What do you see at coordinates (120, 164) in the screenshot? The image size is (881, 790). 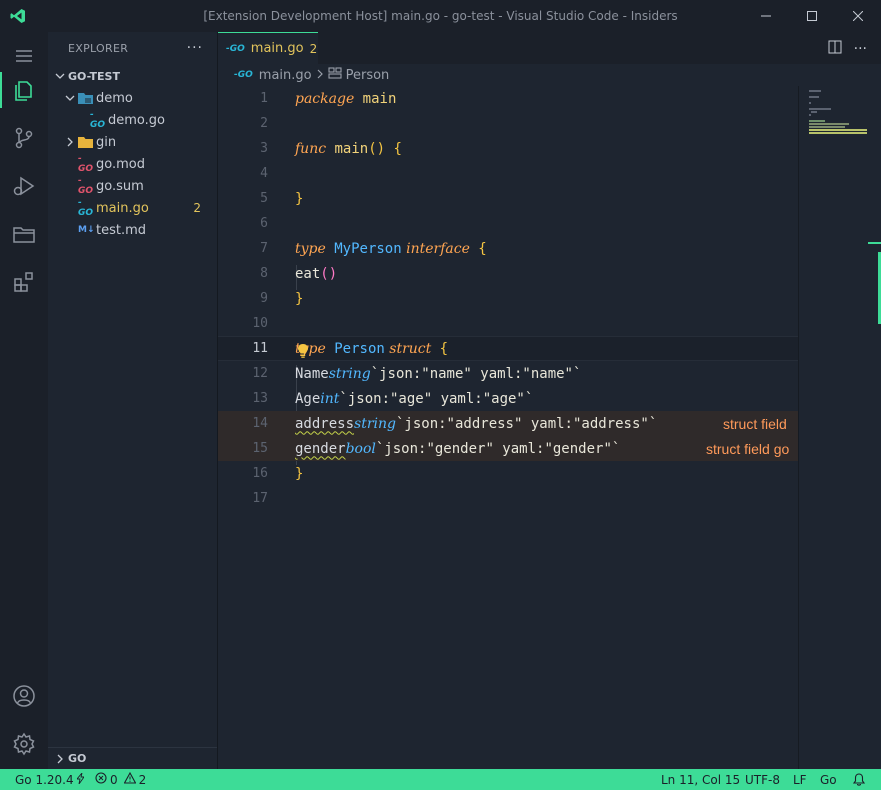 I see `tree-item-label: go.mod` at bounding box center [120, 164].